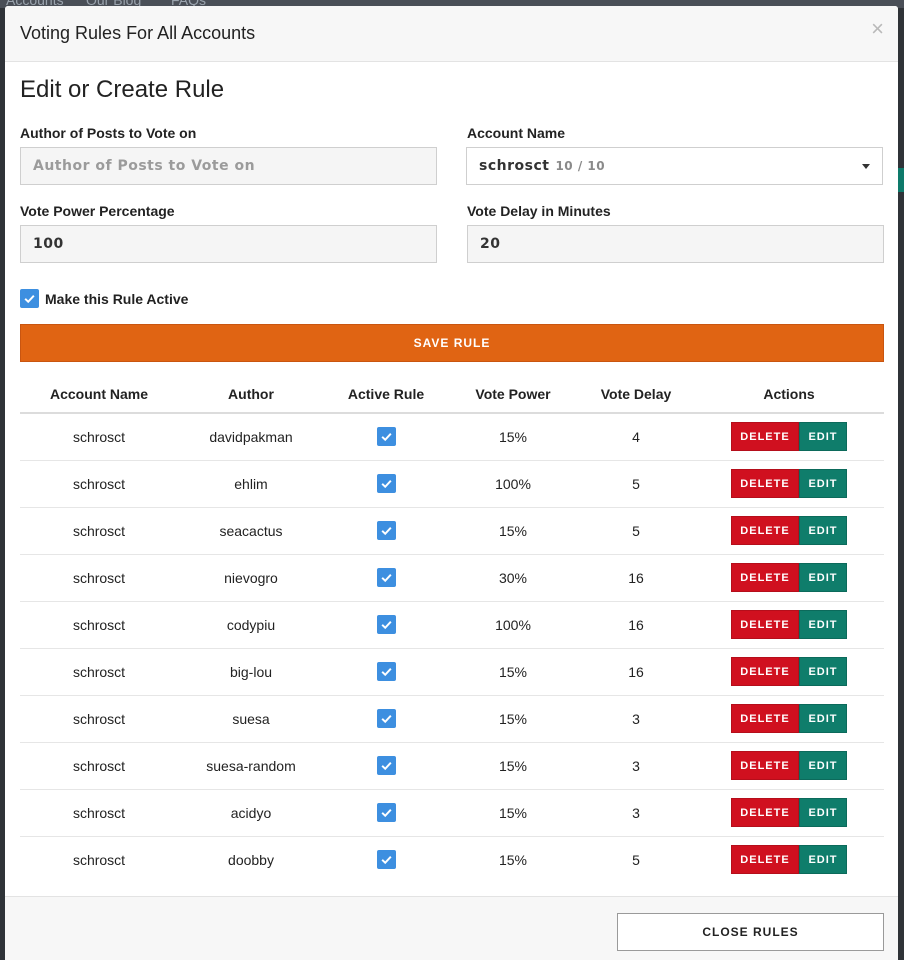 The height and width of the screenshot is (960, 904). What do you see at coordinates (539, 211) in the screenshot?
I see `delay-label: Vote Delay in Minutes` at bounding box center [539, 211].